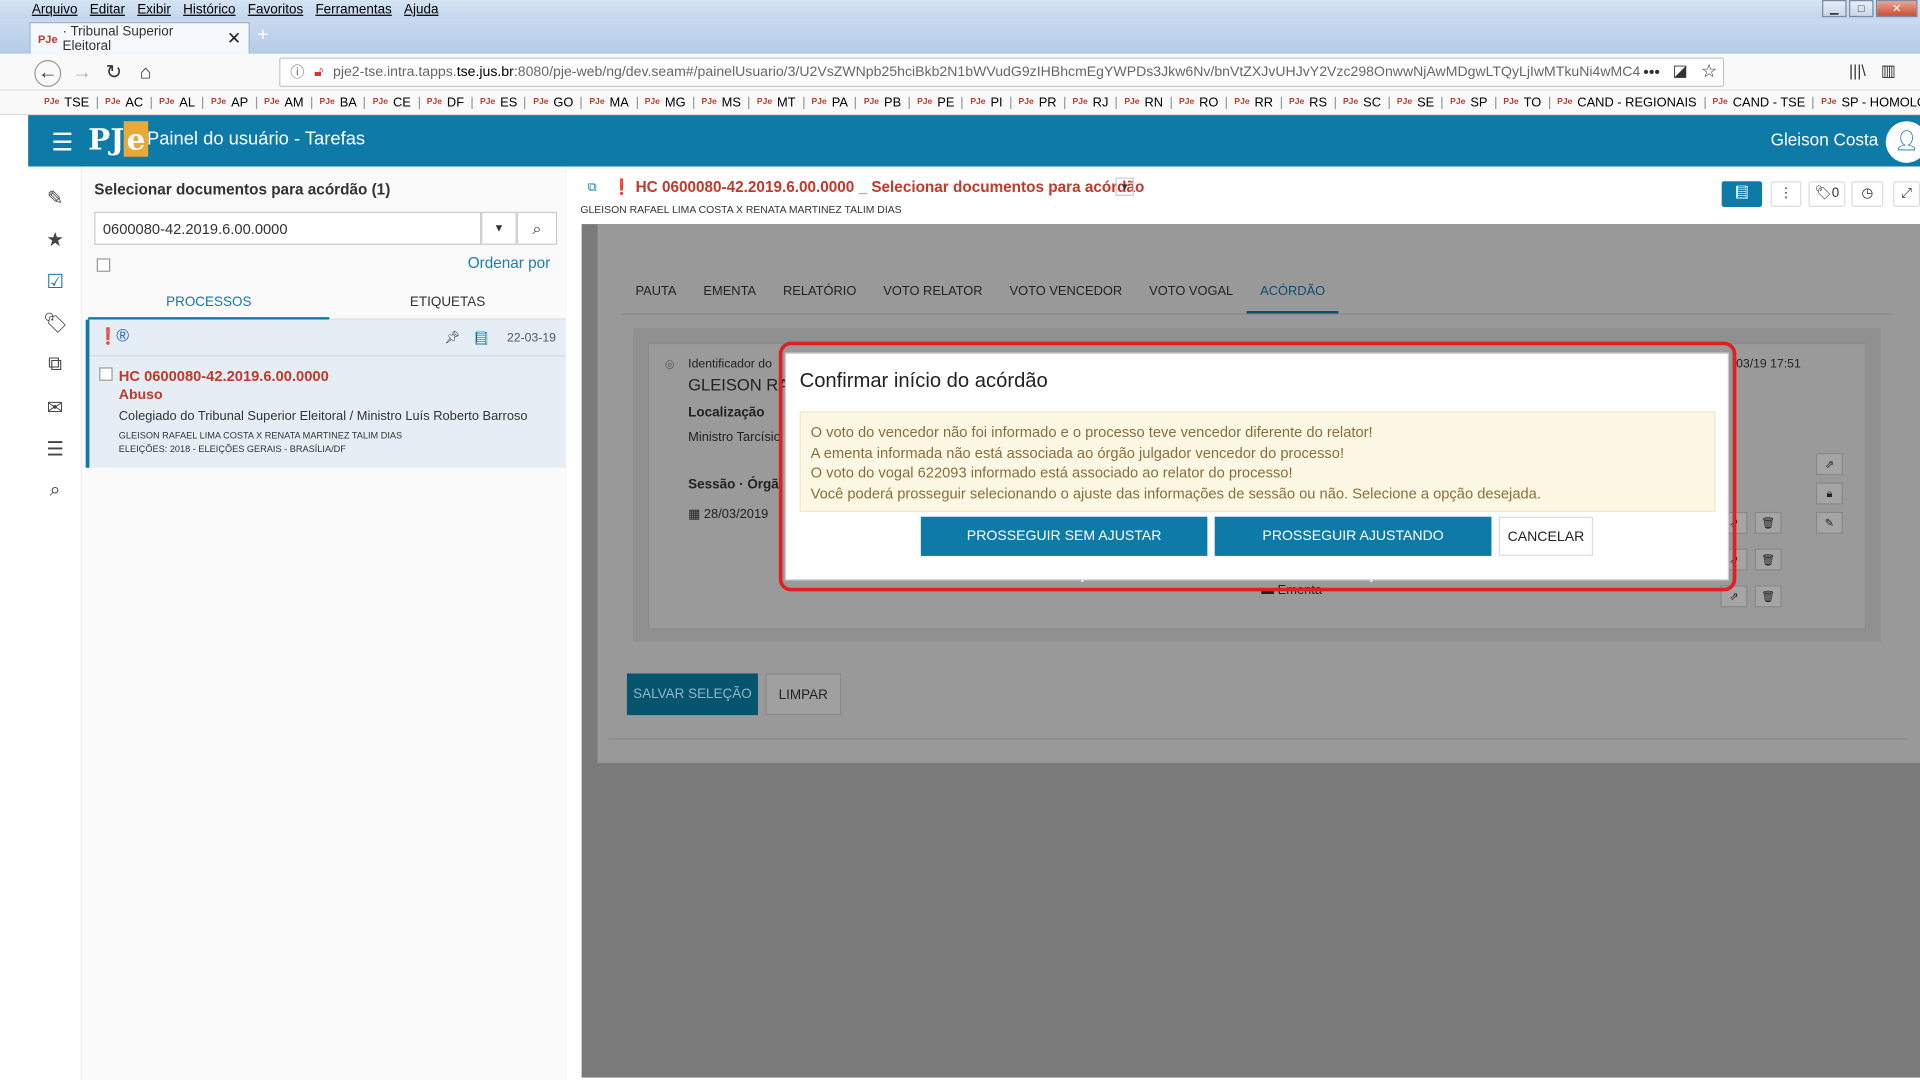  Describe the element at coordinates (1200, 102) in the screenshot. I see `bookmark-item: PJe RO` at that location.